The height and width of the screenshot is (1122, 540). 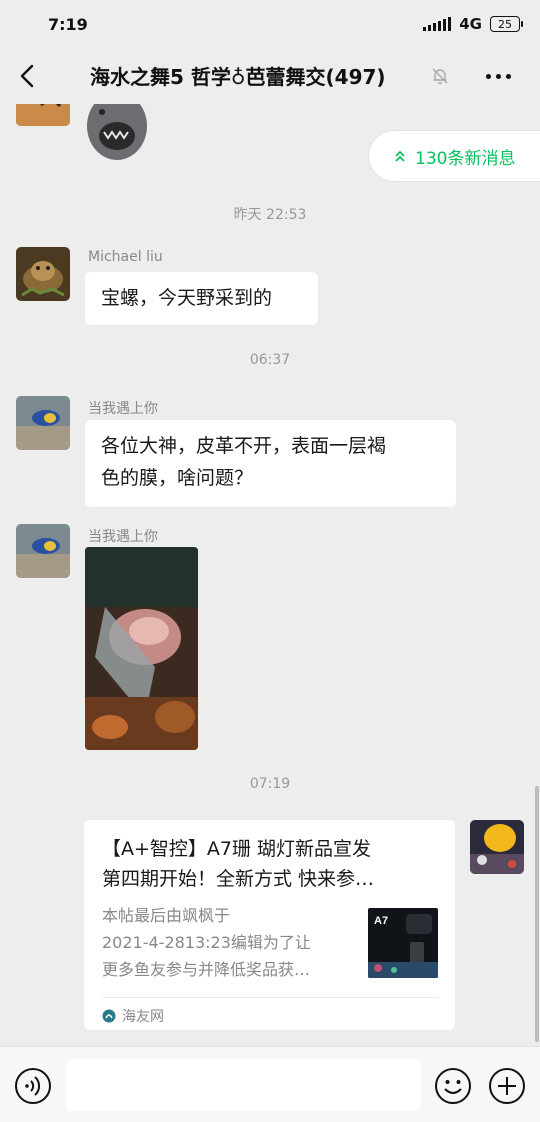 What do you see at coordinates (244, 446) in the screenshot?
I see `message-text-line: 各位大神，皮革不开，表面一层褐` at bounding box center [244, 446].